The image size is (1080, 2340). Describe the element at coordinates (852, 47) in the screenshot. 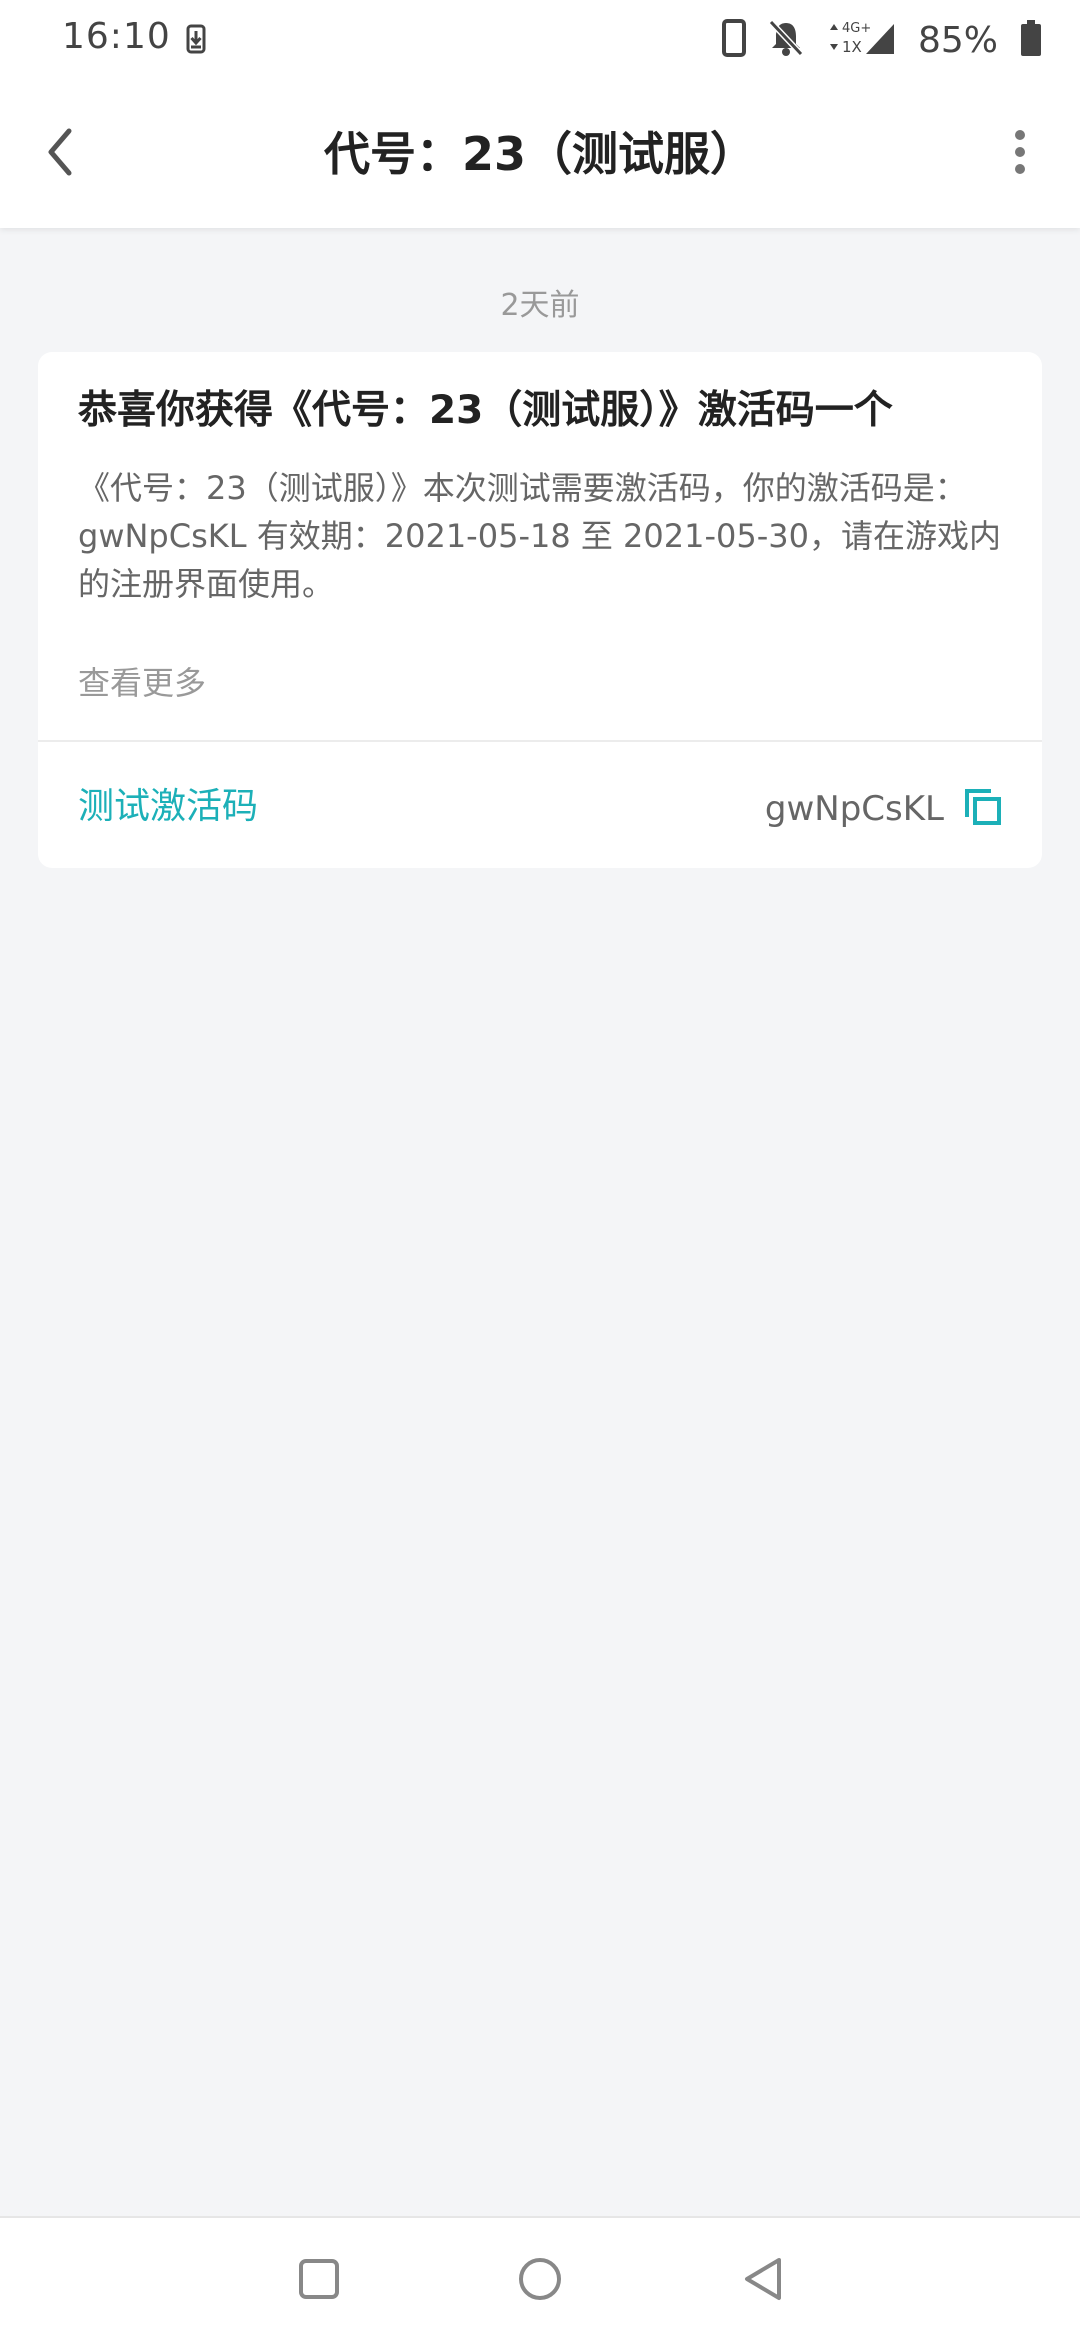

I see `svg-text: 1X` at that location.